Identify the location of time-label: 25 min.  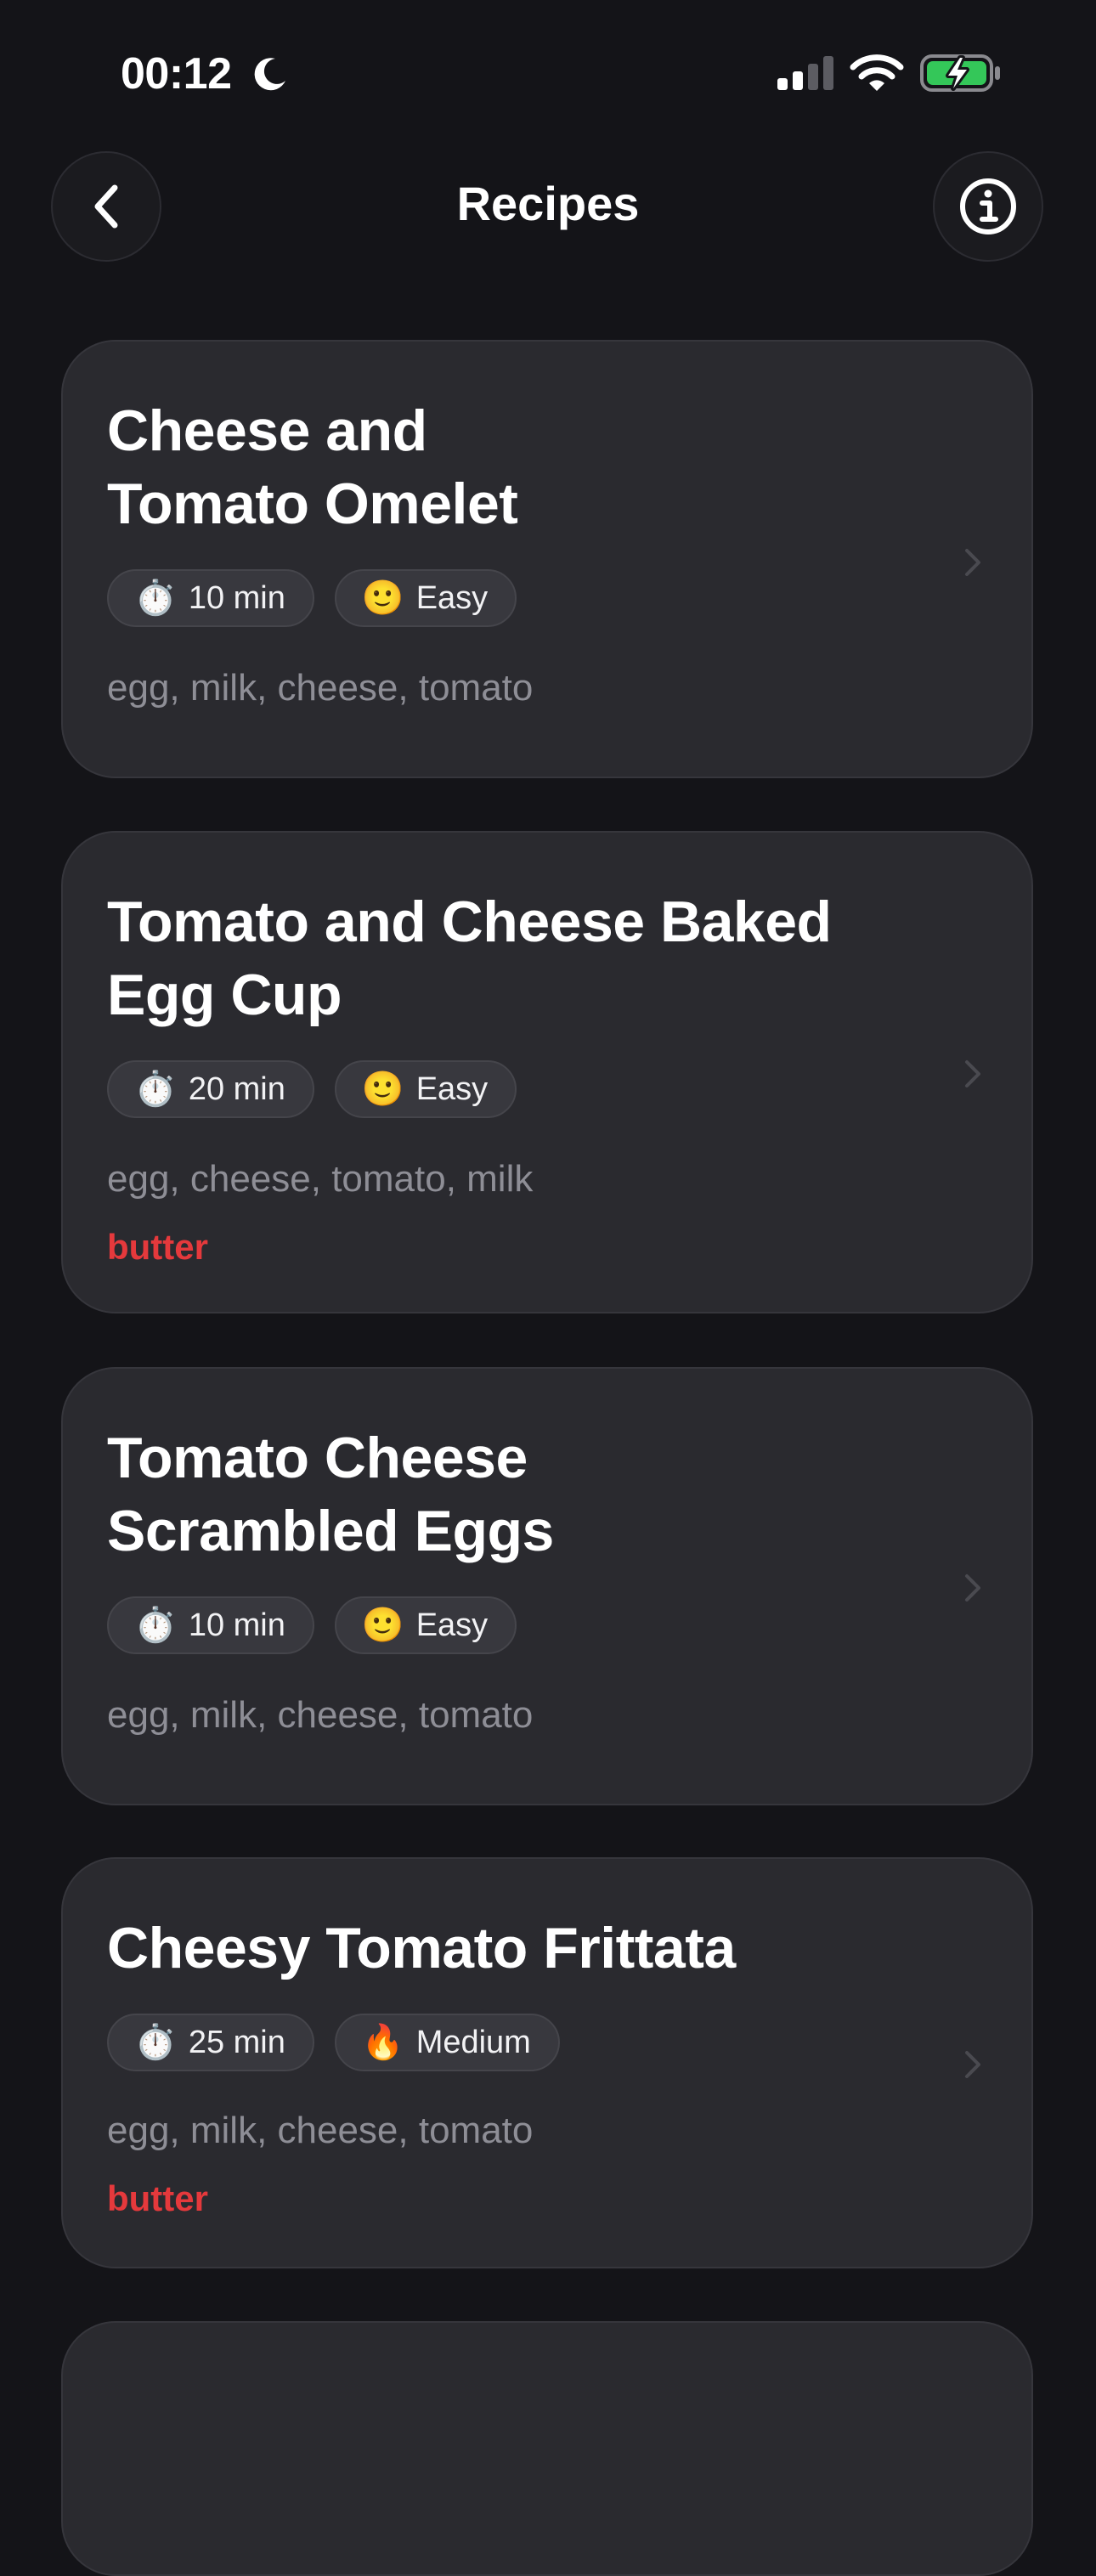
(236, 2042).